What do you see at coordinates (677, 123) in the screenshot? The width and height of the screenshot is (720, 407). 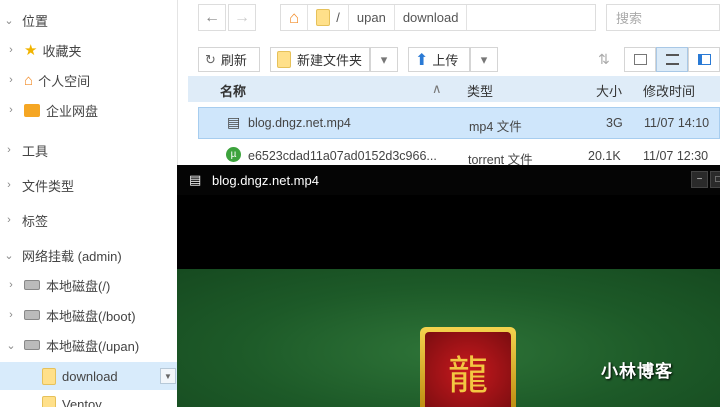 I see `file-modified: 11/07 14:10` at bounding box center [677, 123].